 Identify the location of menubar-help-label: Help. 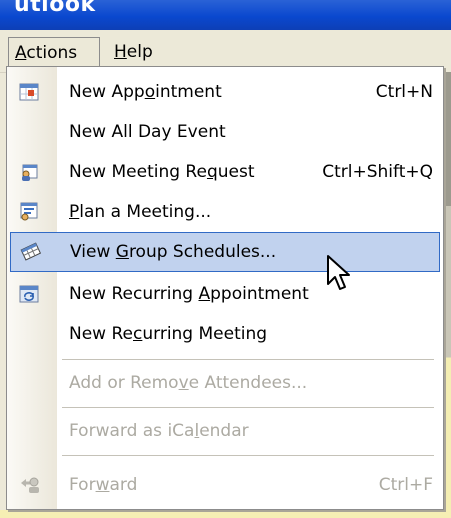
(133, 52).